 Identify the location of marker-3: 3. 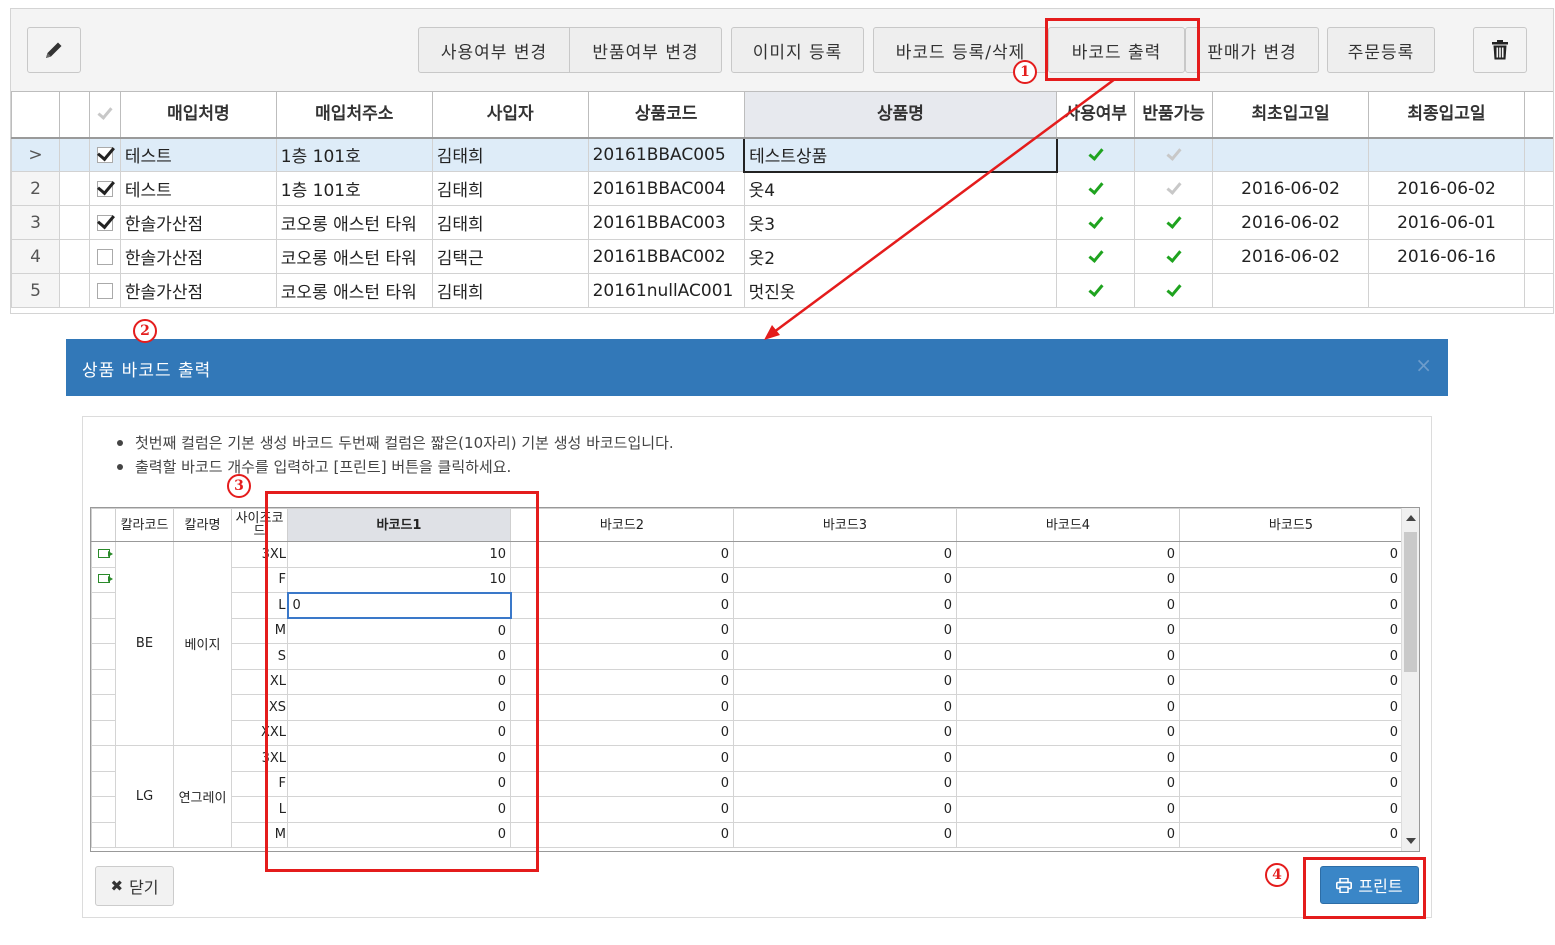
(239, 486).